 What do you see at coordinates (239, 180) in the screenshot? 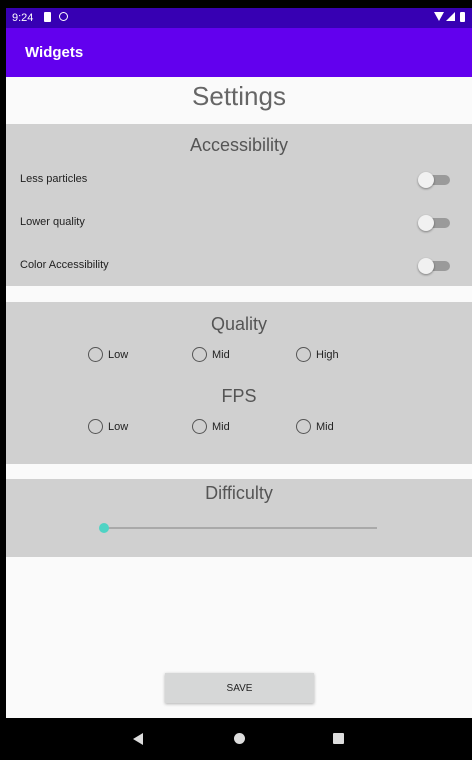
I see `toggle-row-less-particles: Less particles` at bounding box center [239, 180].